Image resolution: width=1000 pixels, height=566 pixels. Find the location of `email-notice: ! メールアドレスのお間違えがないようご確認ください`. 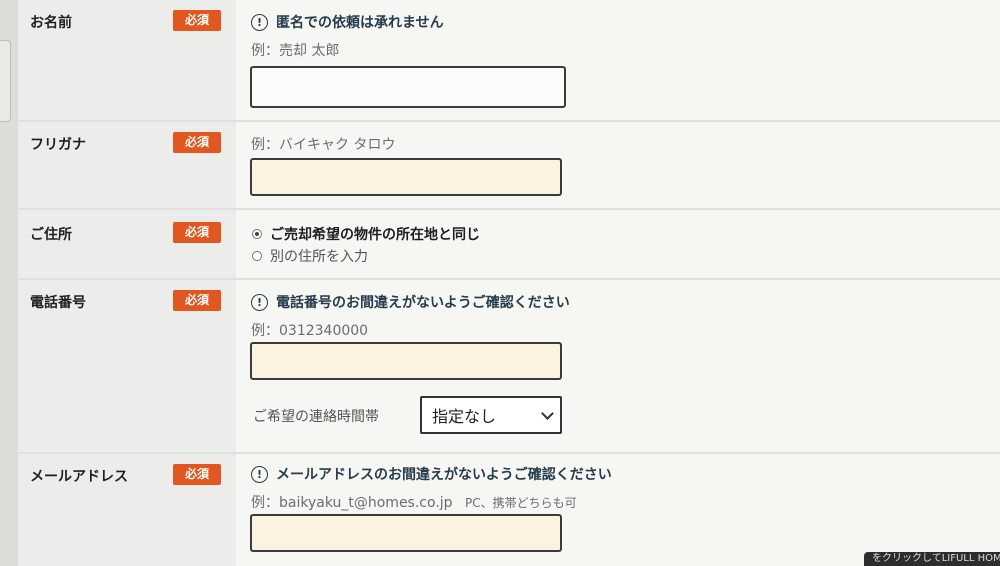

email-notice: ! メールアドレスのお間違えがないようご確認ください is located at coordinates (431, 474).